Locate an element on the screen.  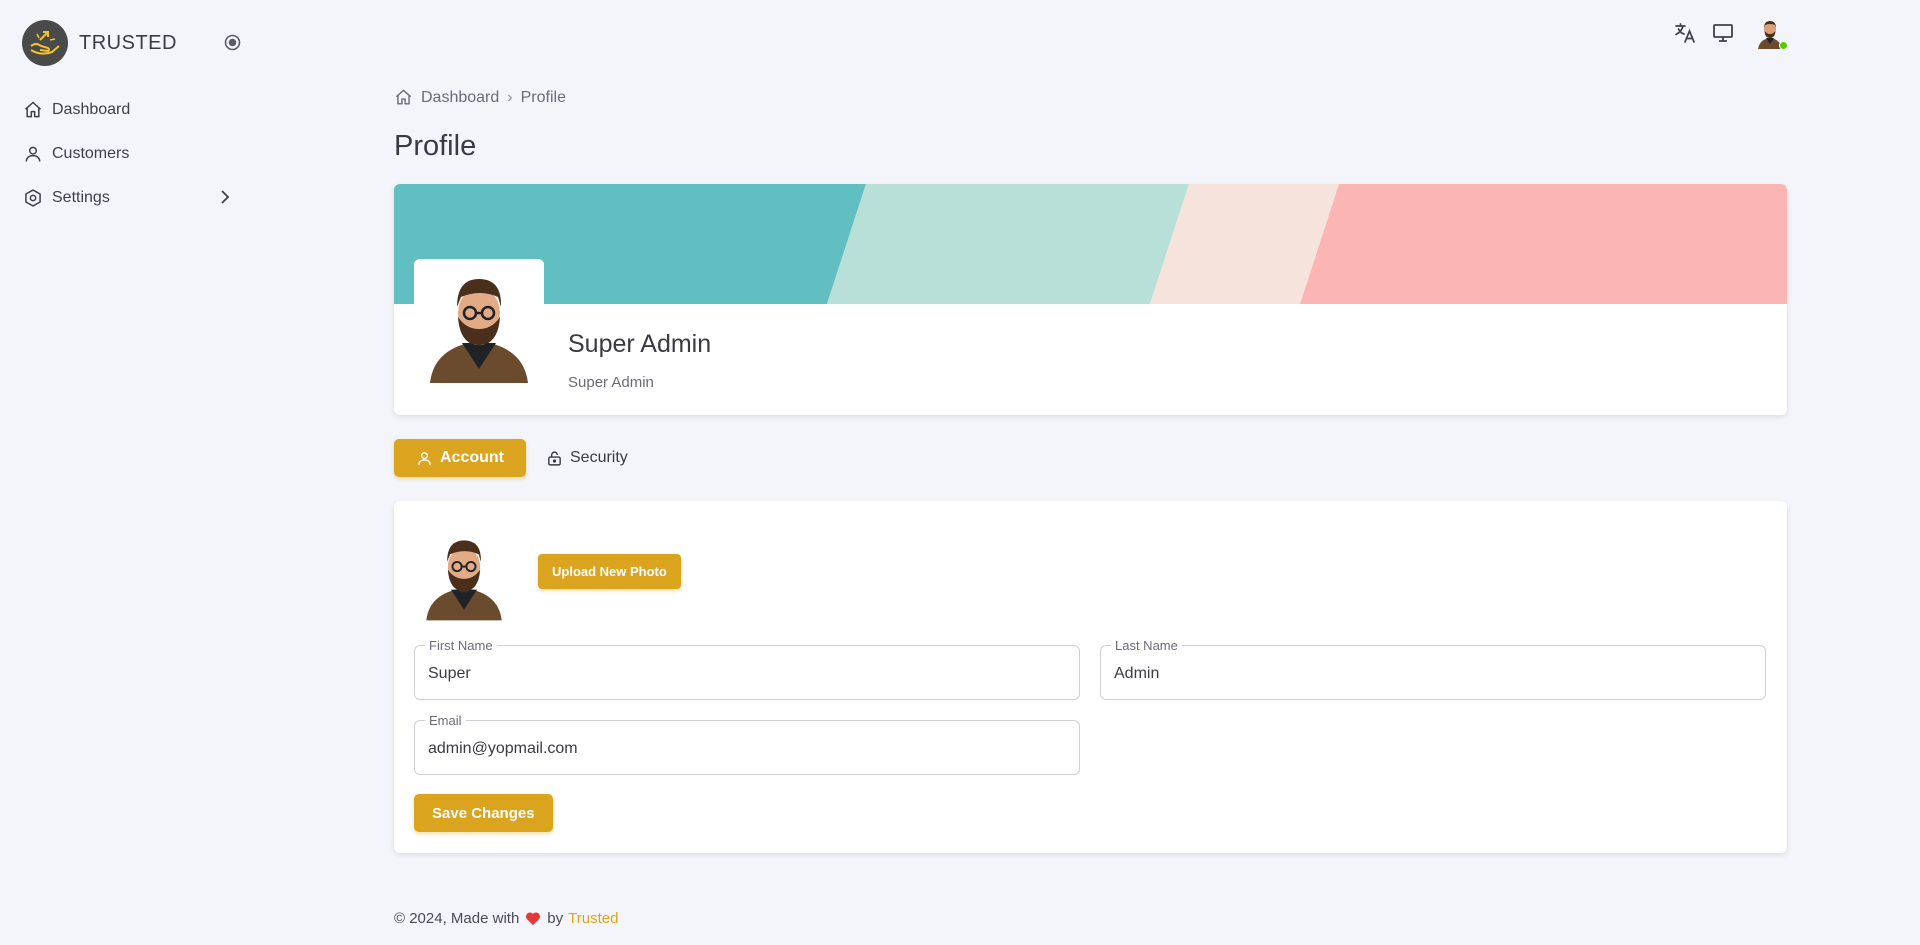
user-avatar is located at coordinates (1770, 33).